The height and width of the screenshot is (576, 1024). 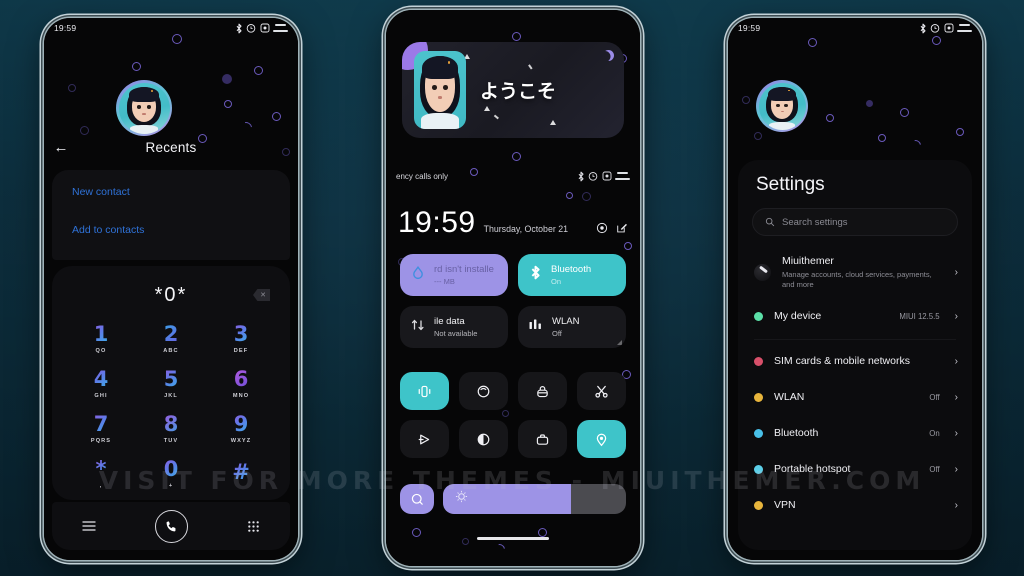 I want to click on dialpad-key-6: 6 MNO, so click(x=241, y=383).